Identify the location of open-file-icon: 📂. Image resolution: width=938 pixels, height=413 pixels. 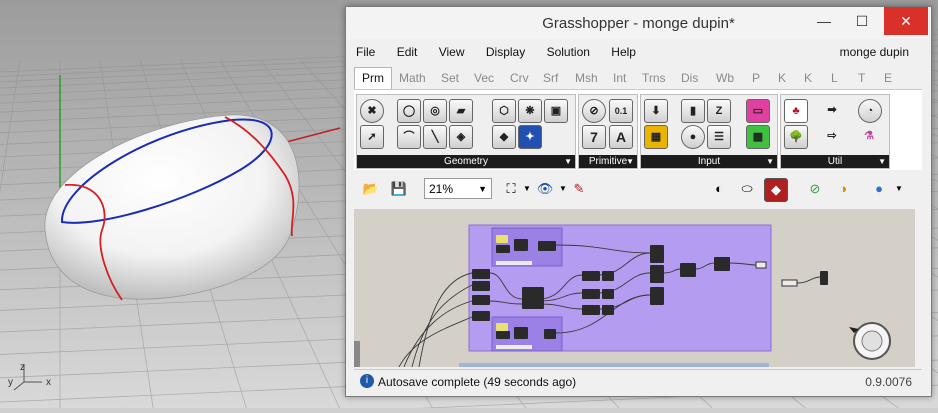
(371, 189).